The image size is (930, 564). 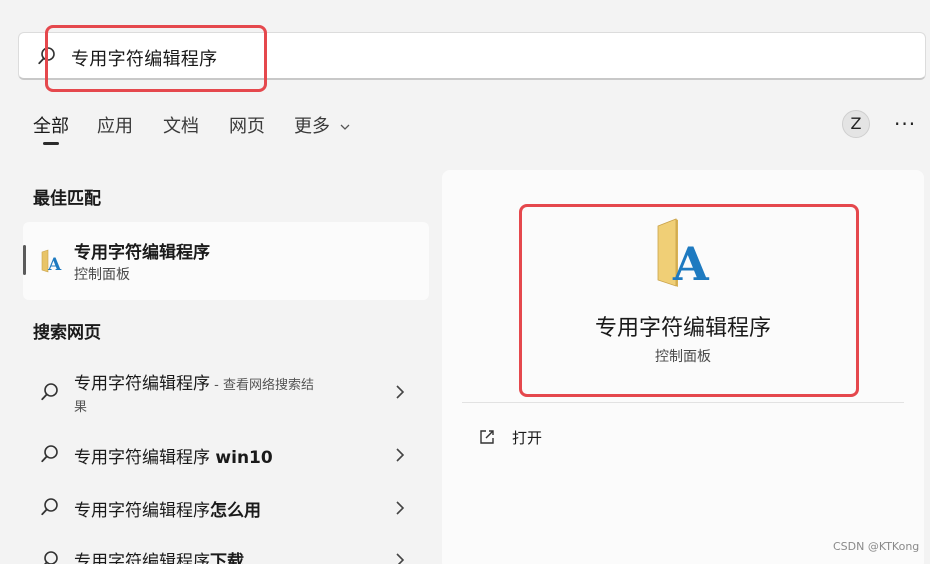 I want to click on tab-documents: 文档, so click(x=181, y=125).